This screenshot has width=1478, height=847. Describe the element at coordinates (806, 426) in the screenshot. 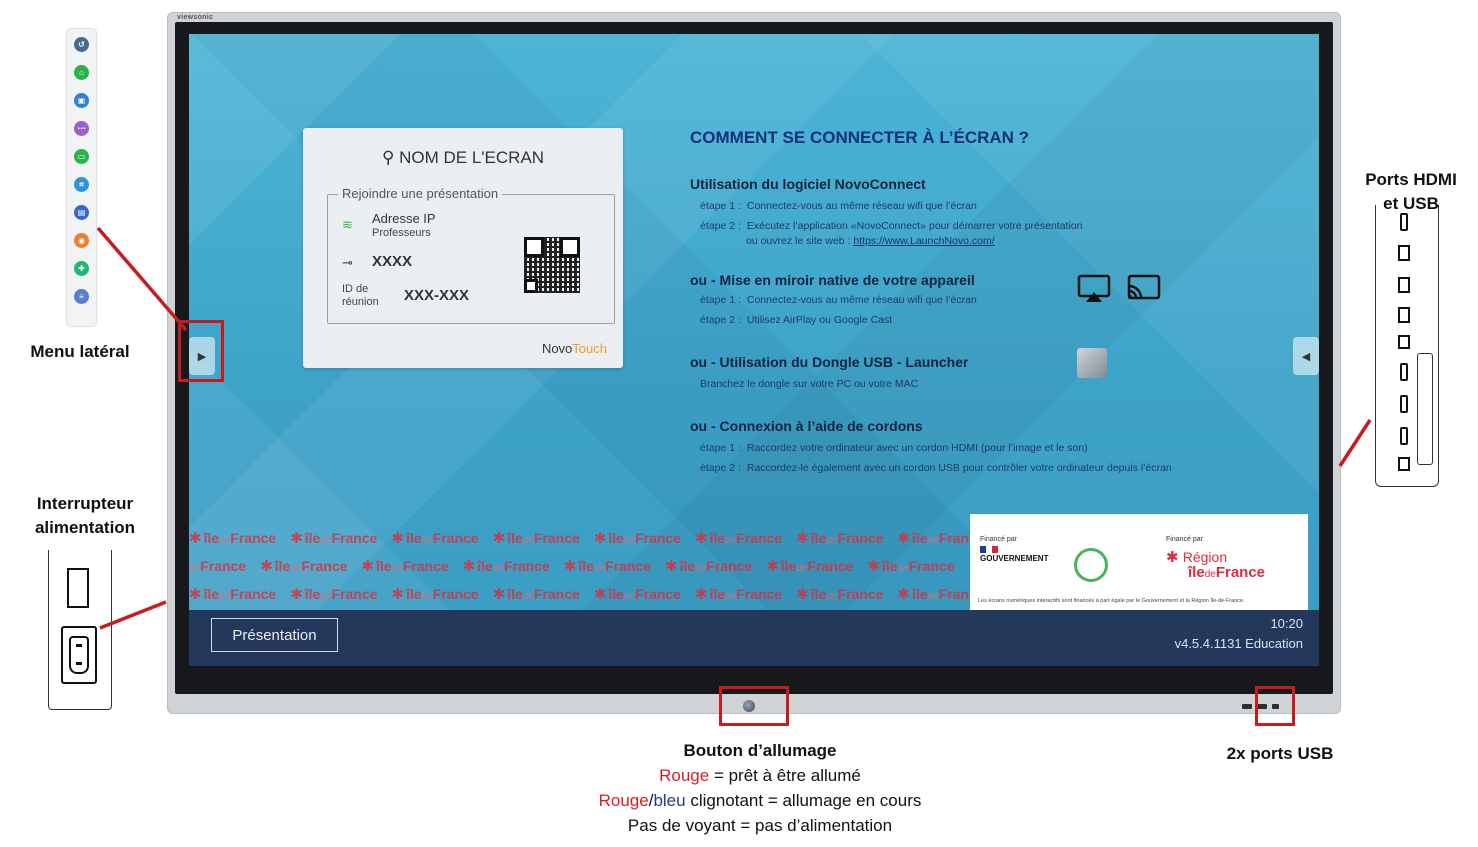

I see `section-cables-title: ou - Connexion à l’aide de cordons` at that location.